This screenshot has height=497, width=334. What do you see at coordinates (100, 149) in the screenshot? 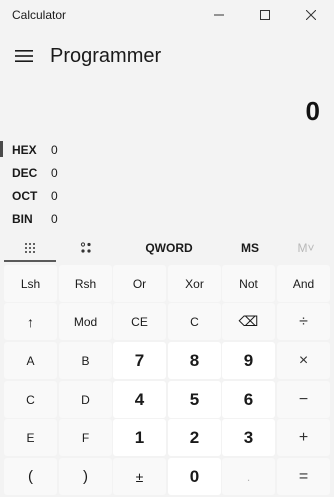
I see `radix-hex: HEX 0` at bounding box center [100, 149].